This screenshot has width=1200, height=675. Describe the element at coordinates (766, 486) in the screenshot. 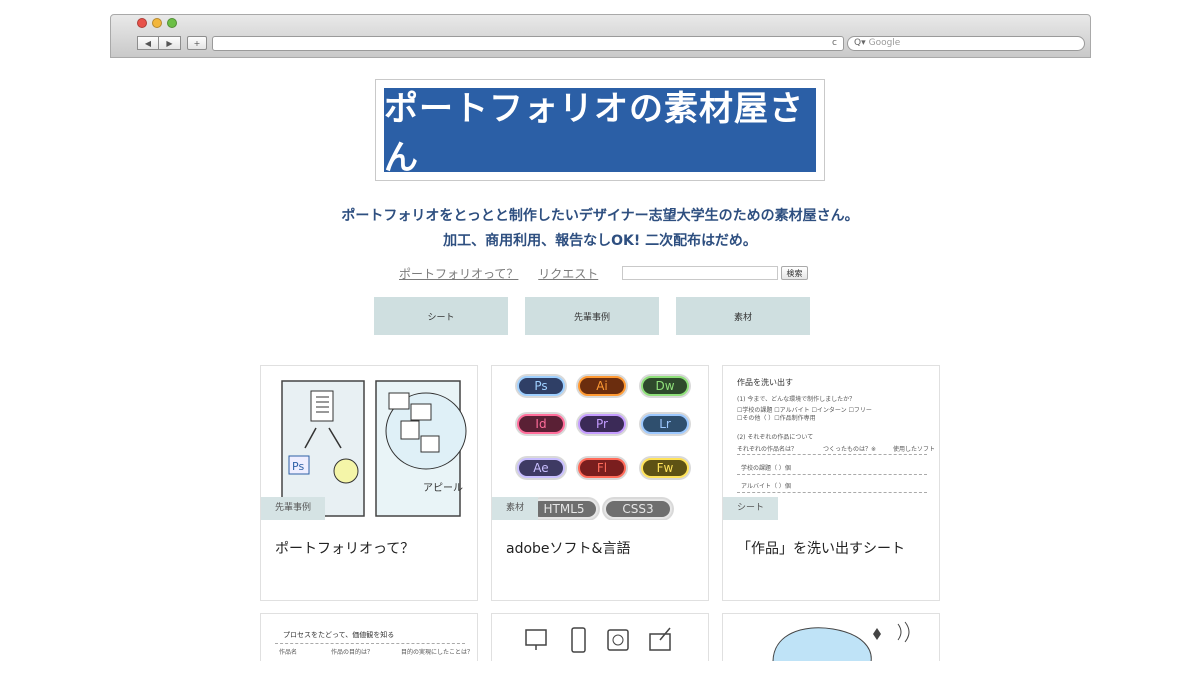

I see `sheet-row2: アルバイト（ ）個` at that location.